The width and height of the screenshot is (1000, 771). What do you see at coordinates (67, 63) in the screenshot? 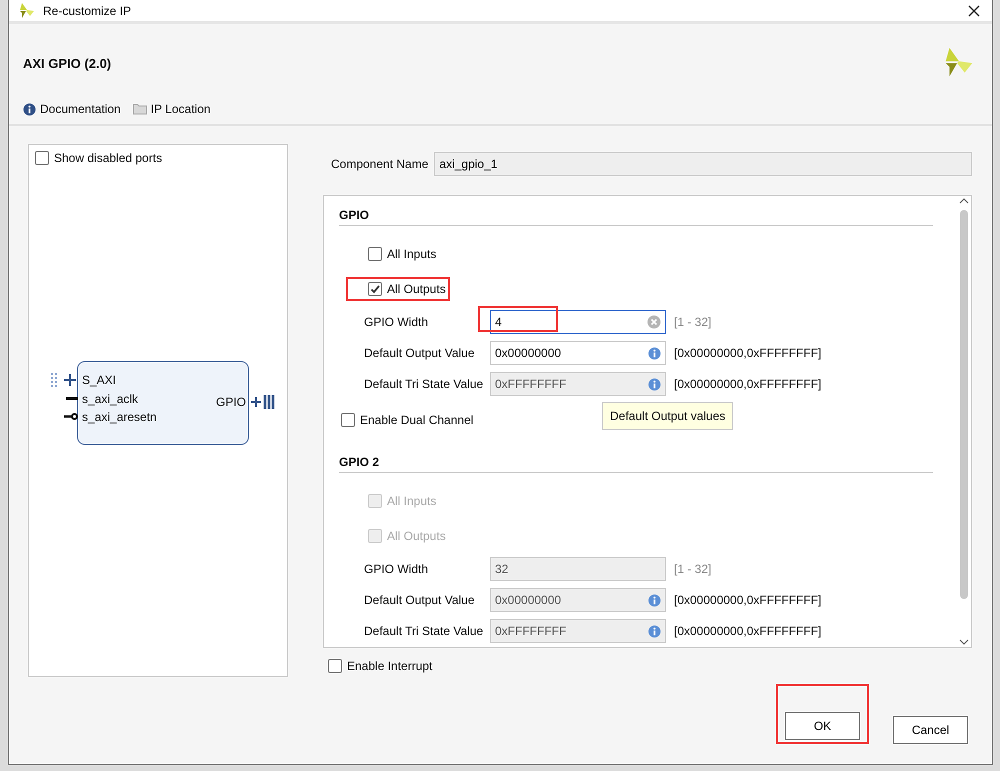
I see `ip-title: AXI GPIO (2.0)` at bounding box center [67, 63].